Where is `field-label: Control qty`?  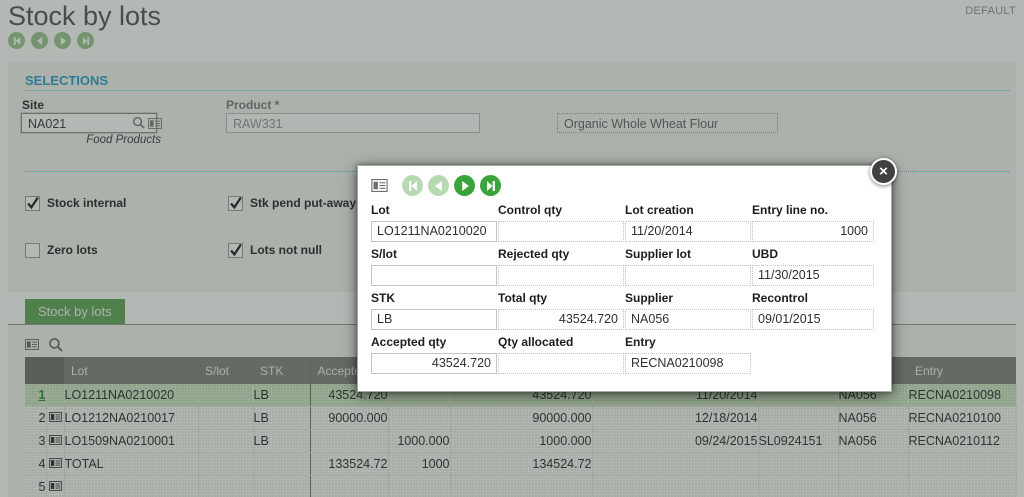 field-label: Control qty is located at coordinates (530, 210).